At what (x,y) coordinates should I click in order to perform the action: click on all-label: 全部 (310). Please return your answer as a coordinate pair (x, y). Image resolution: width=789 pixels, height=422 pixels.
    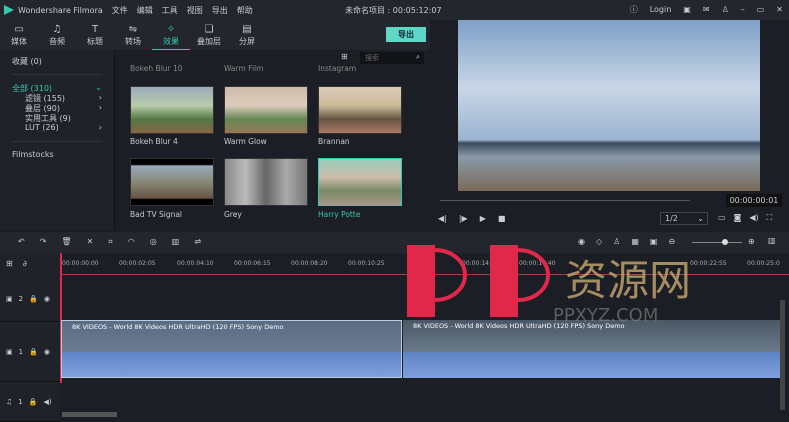
    Looking at the image, I should click on (32, 88).